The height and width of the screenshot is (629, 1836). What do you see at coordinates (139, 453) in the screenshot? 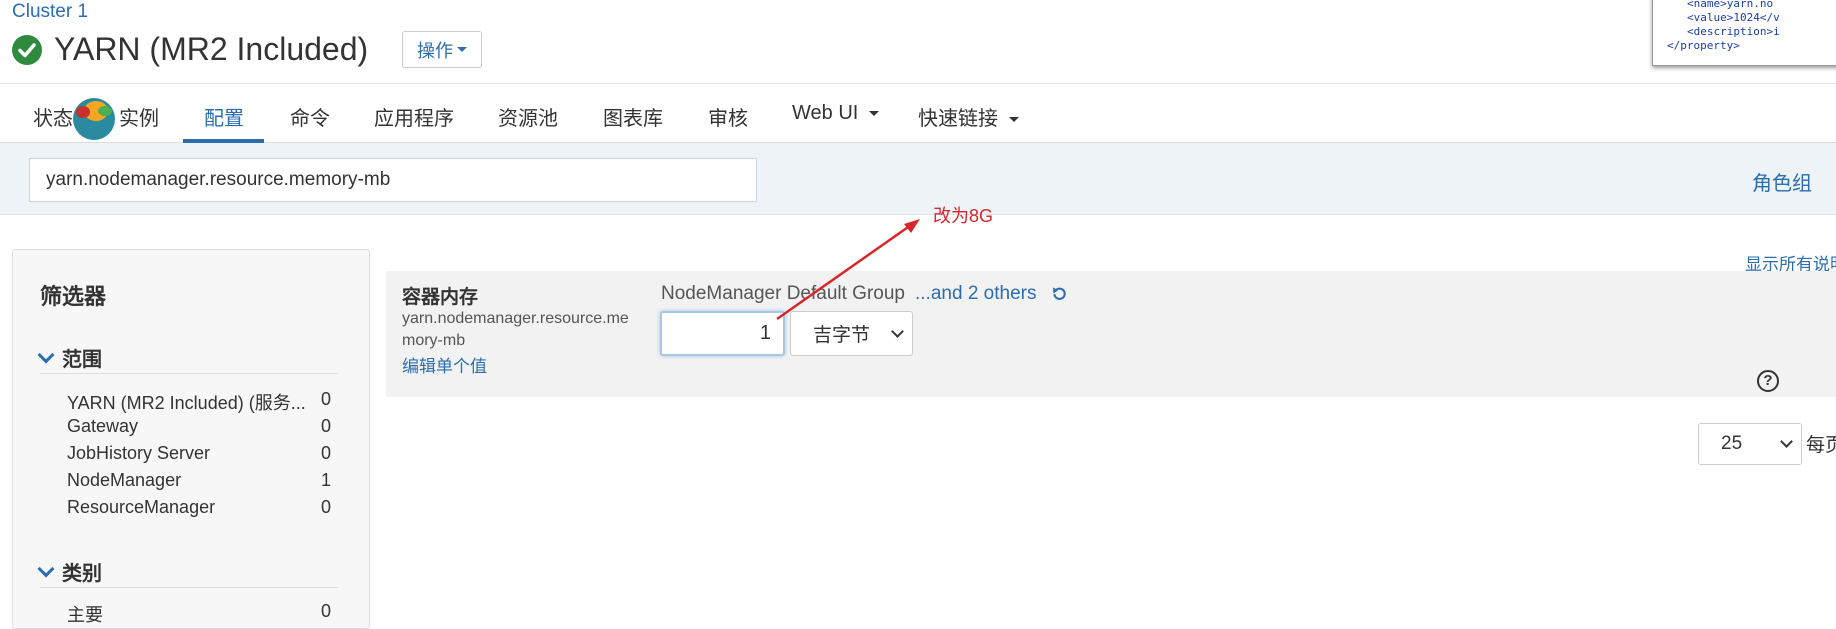
I see `filter-item-name: JobHistory Server` at bounding box center [139, 453].